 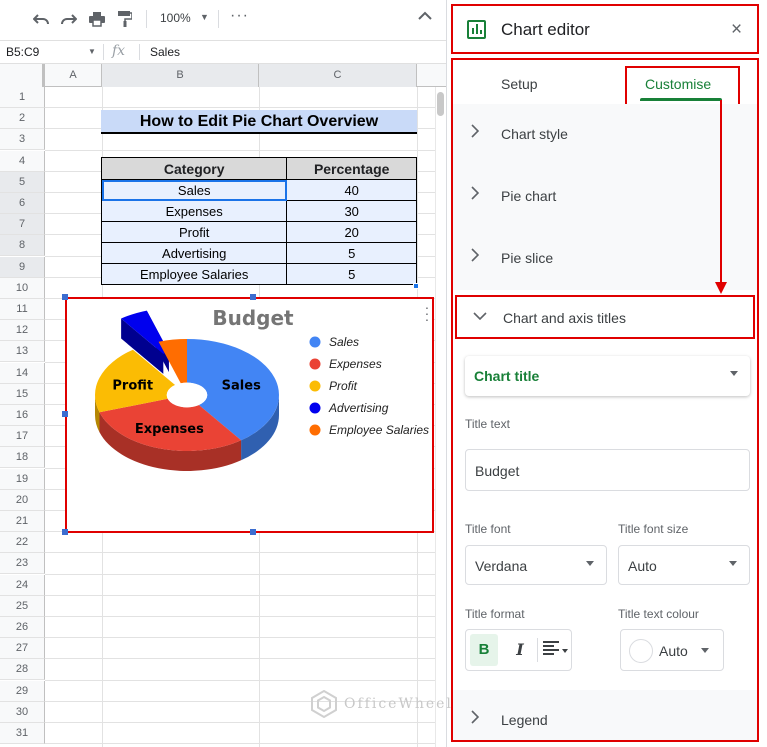 What do you see at coordinates (22, 712) in the screenshot?
I see `row-header: 30` at bounding box center [22, 712].